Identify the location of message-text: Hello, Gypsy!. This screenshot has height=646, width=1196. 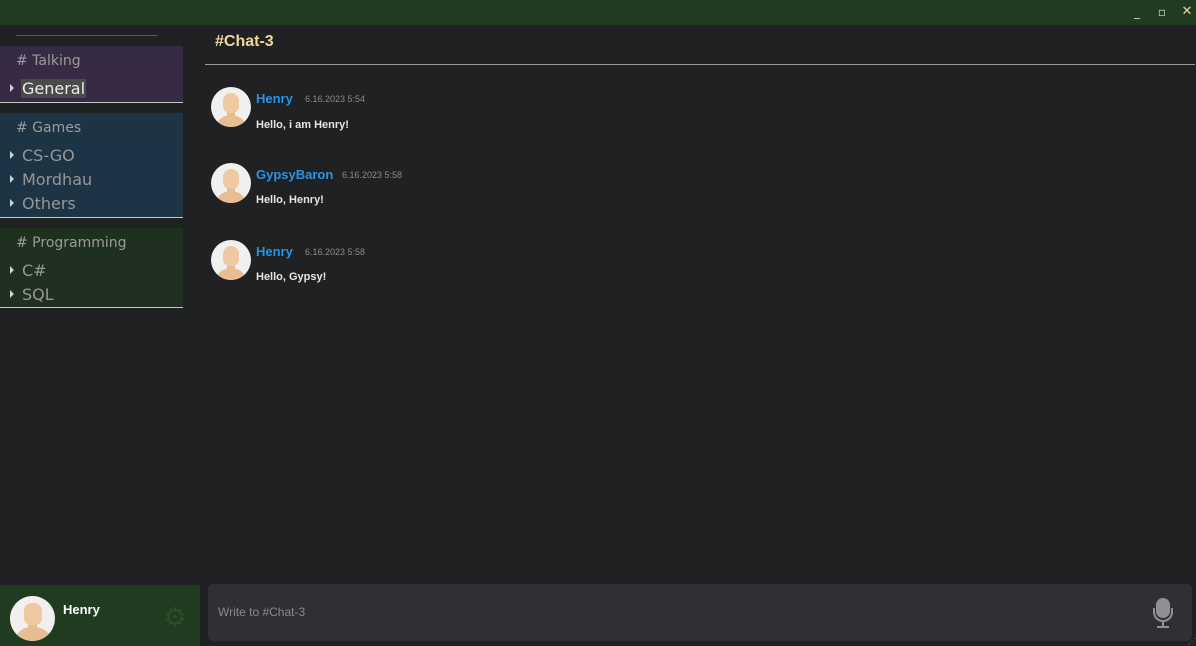
(291, 277).